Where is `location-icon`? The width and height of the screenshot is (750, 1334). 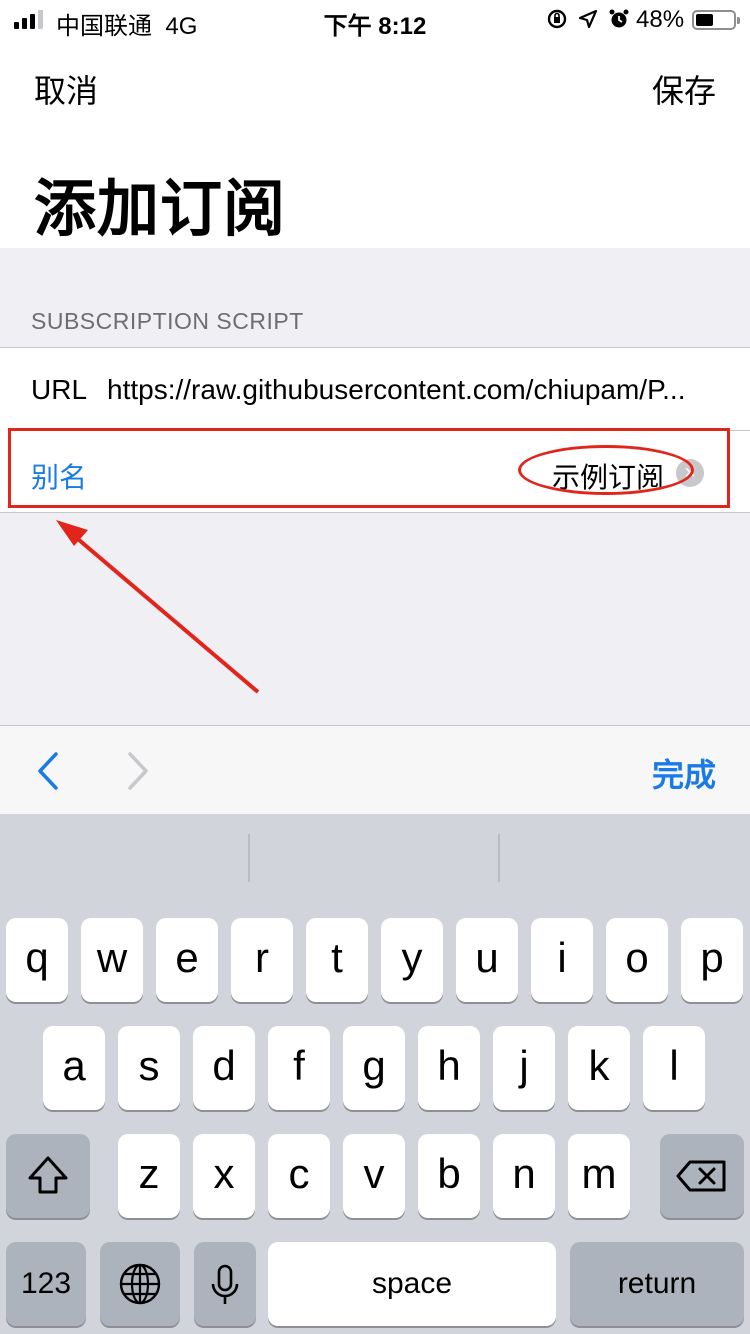
location-icon is located at coordinates (588, 19).